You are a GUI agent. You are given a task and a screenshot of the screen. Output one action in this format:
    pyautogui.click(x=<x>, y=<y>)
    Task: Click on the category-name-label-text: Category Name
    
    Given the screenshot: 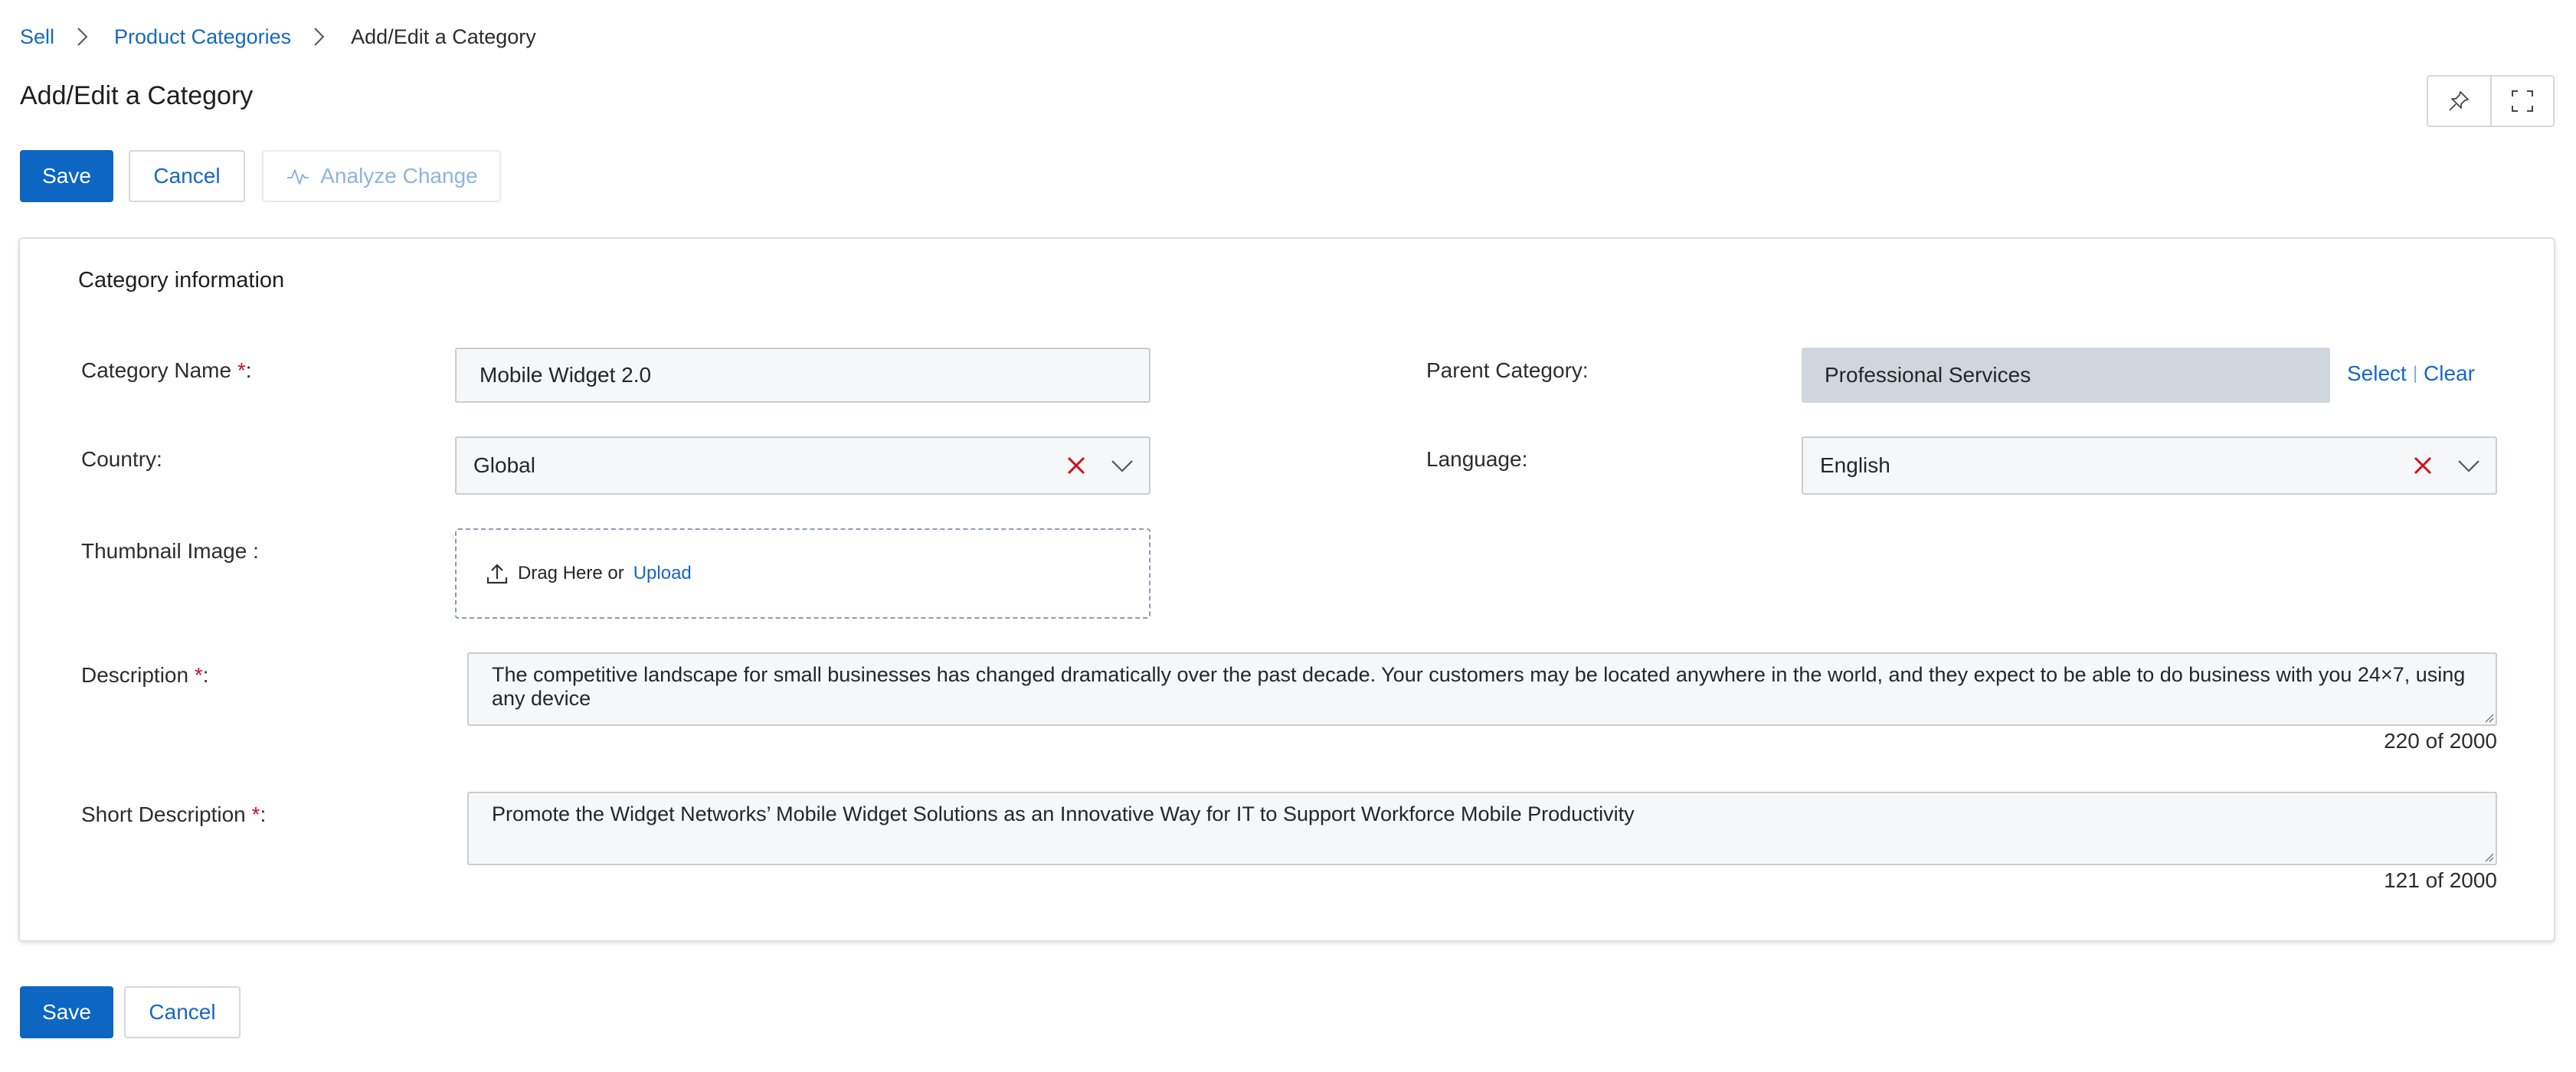 What is the action you would take?
    pyautogui.click(x=156, y=370)
    